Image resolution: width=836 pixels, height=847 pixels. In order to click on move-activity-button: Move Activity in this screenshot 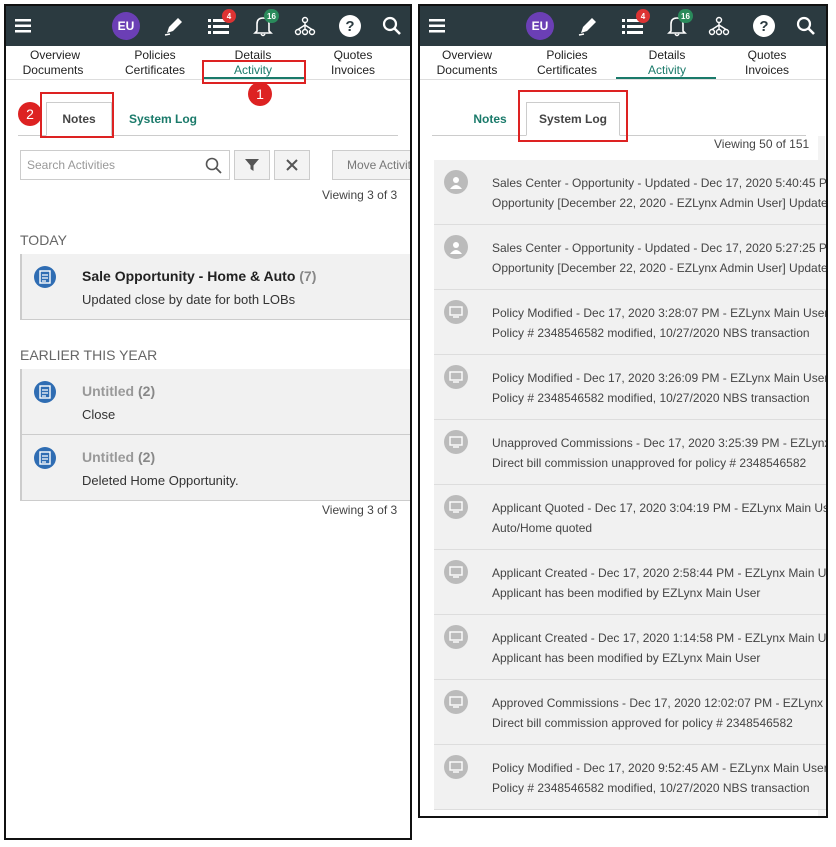, I will do `click(371, 165)`.